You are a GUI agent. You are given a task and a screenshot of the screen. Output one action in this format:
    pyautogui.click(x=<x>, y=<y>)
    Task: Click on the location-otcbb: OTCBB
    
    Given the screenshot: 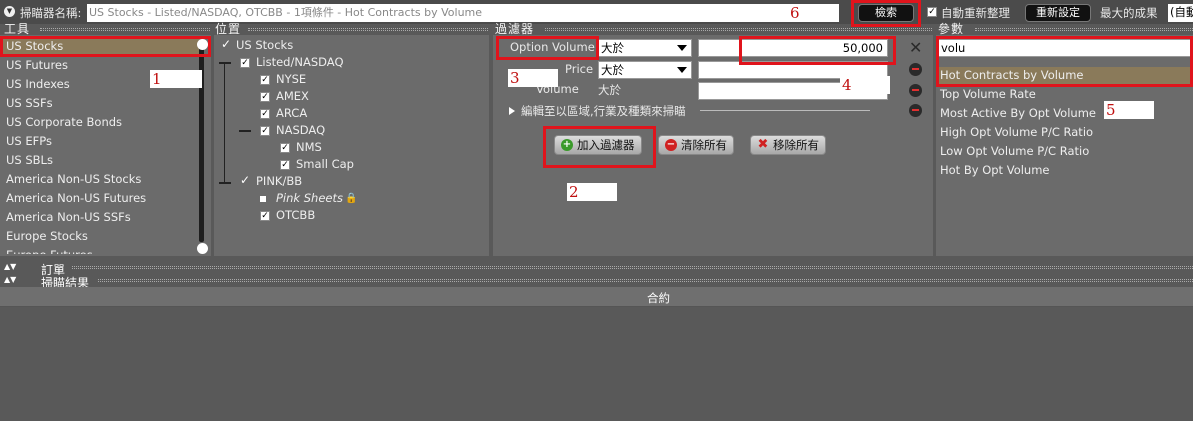 What is the action you would take?
    pyautogui.click(x=295, y=215)
    